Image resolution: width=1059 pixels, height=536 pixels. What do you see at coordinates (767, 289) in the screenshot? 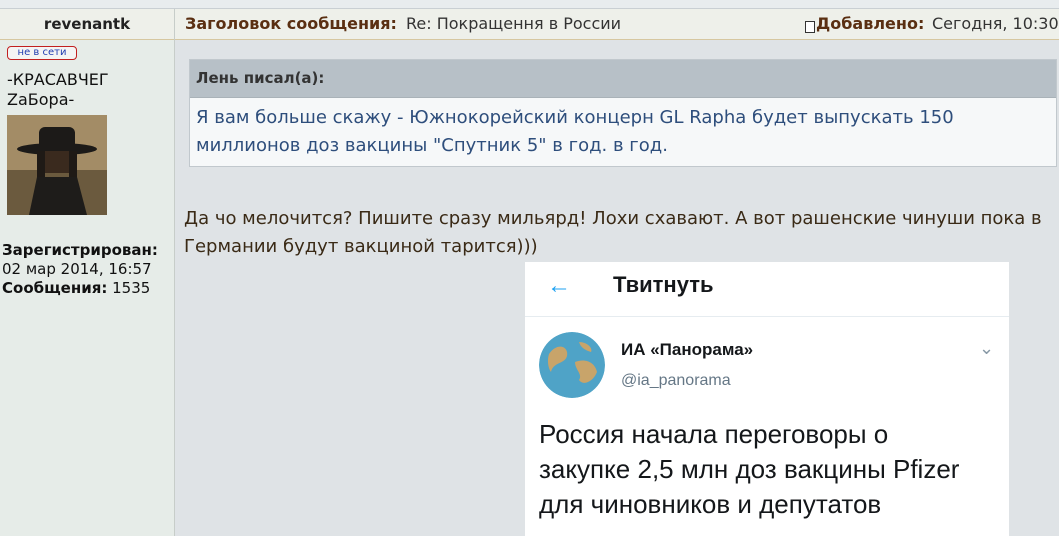
I see `tweet-topbar: ← Твитнуть` at bounding box center [767, 289].